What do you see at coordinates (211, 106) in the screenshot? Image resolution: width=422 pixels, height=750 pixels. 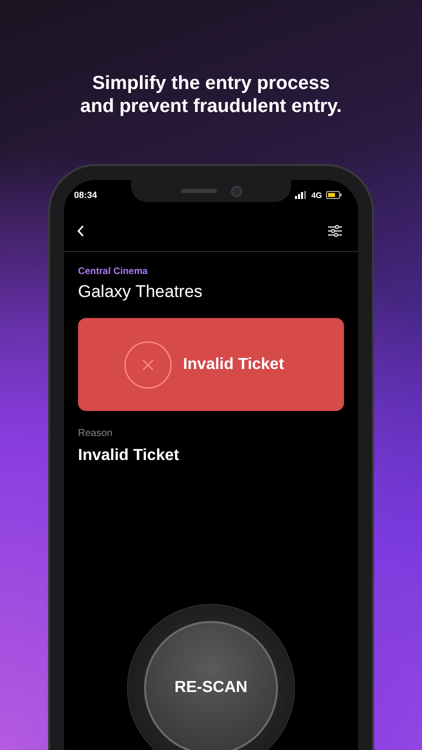 I see `headline: and prevent fraudulent entry.` at bounding box center [211, 106].